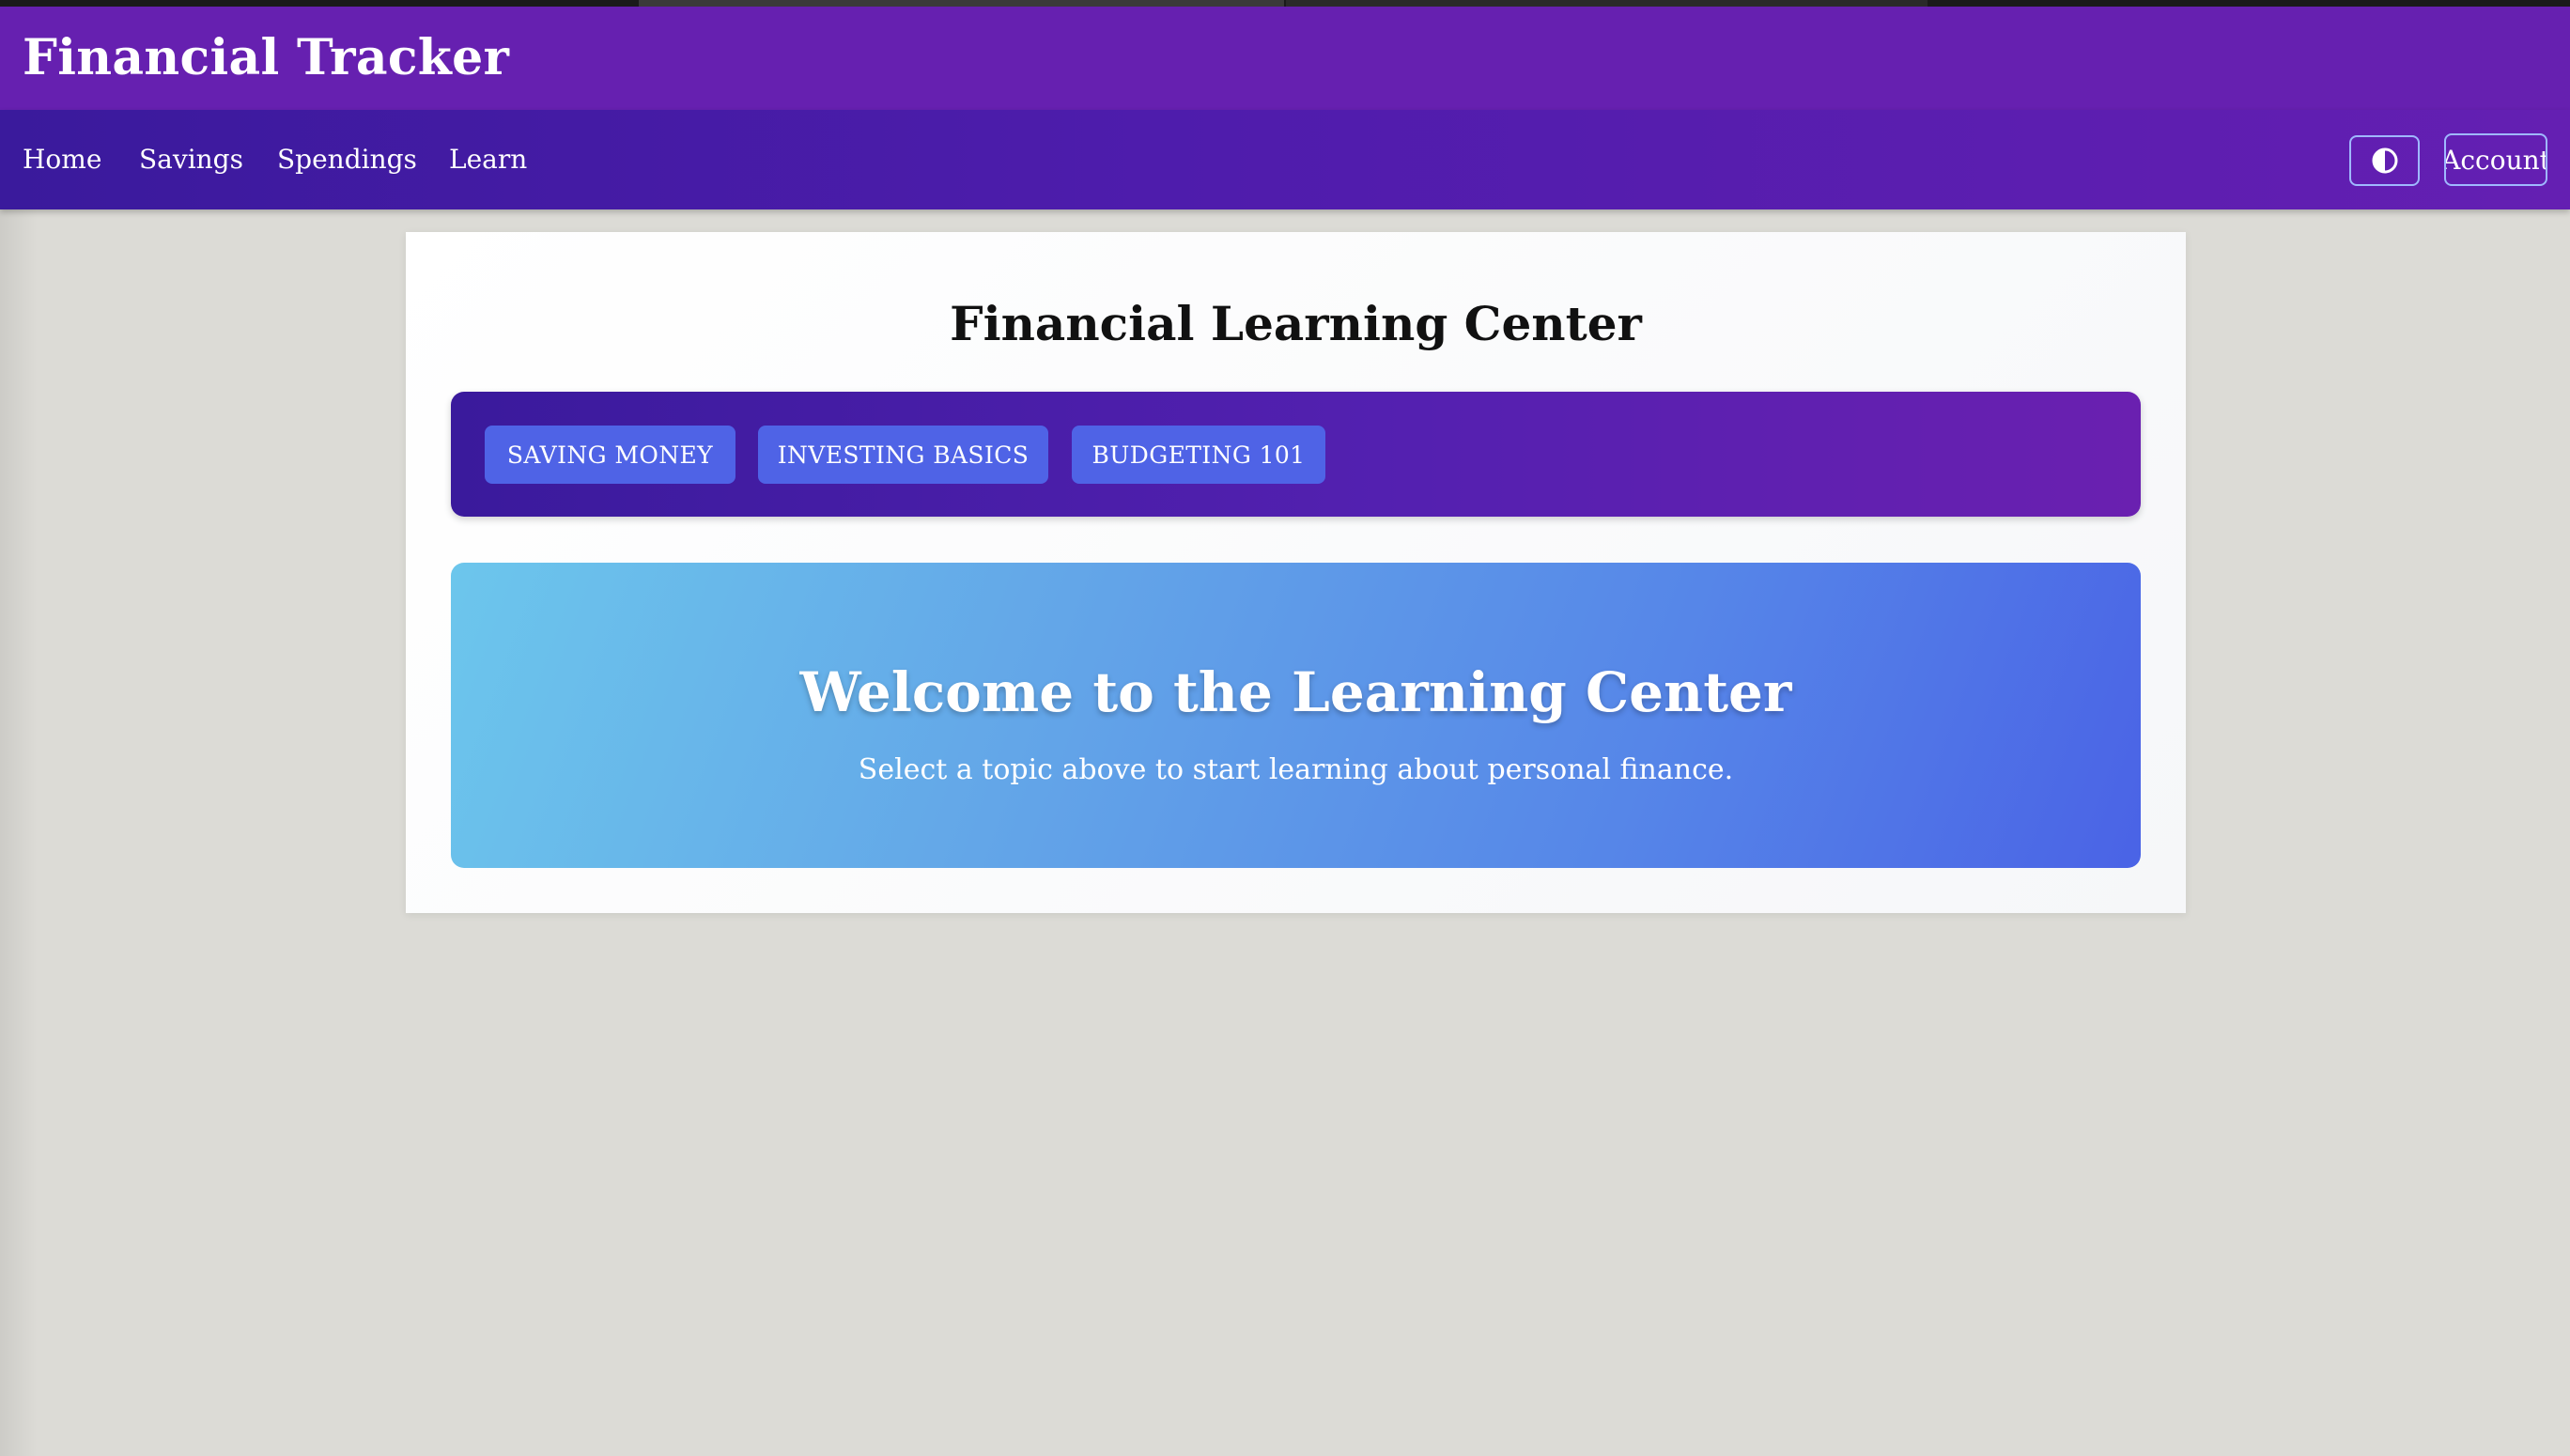 Image resolution: width=2570 pixels, height=1456 pixels. Describe the element at coordinates (19, 832) in the screenshot. I see `window-edge-shadow` at that location.